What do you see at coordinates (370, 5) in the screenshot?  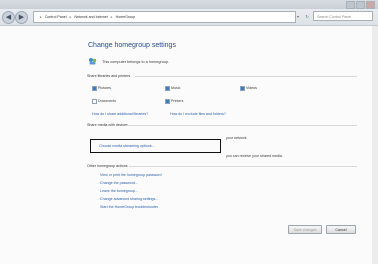 I see `close-button` at bounding box center [370, 5].